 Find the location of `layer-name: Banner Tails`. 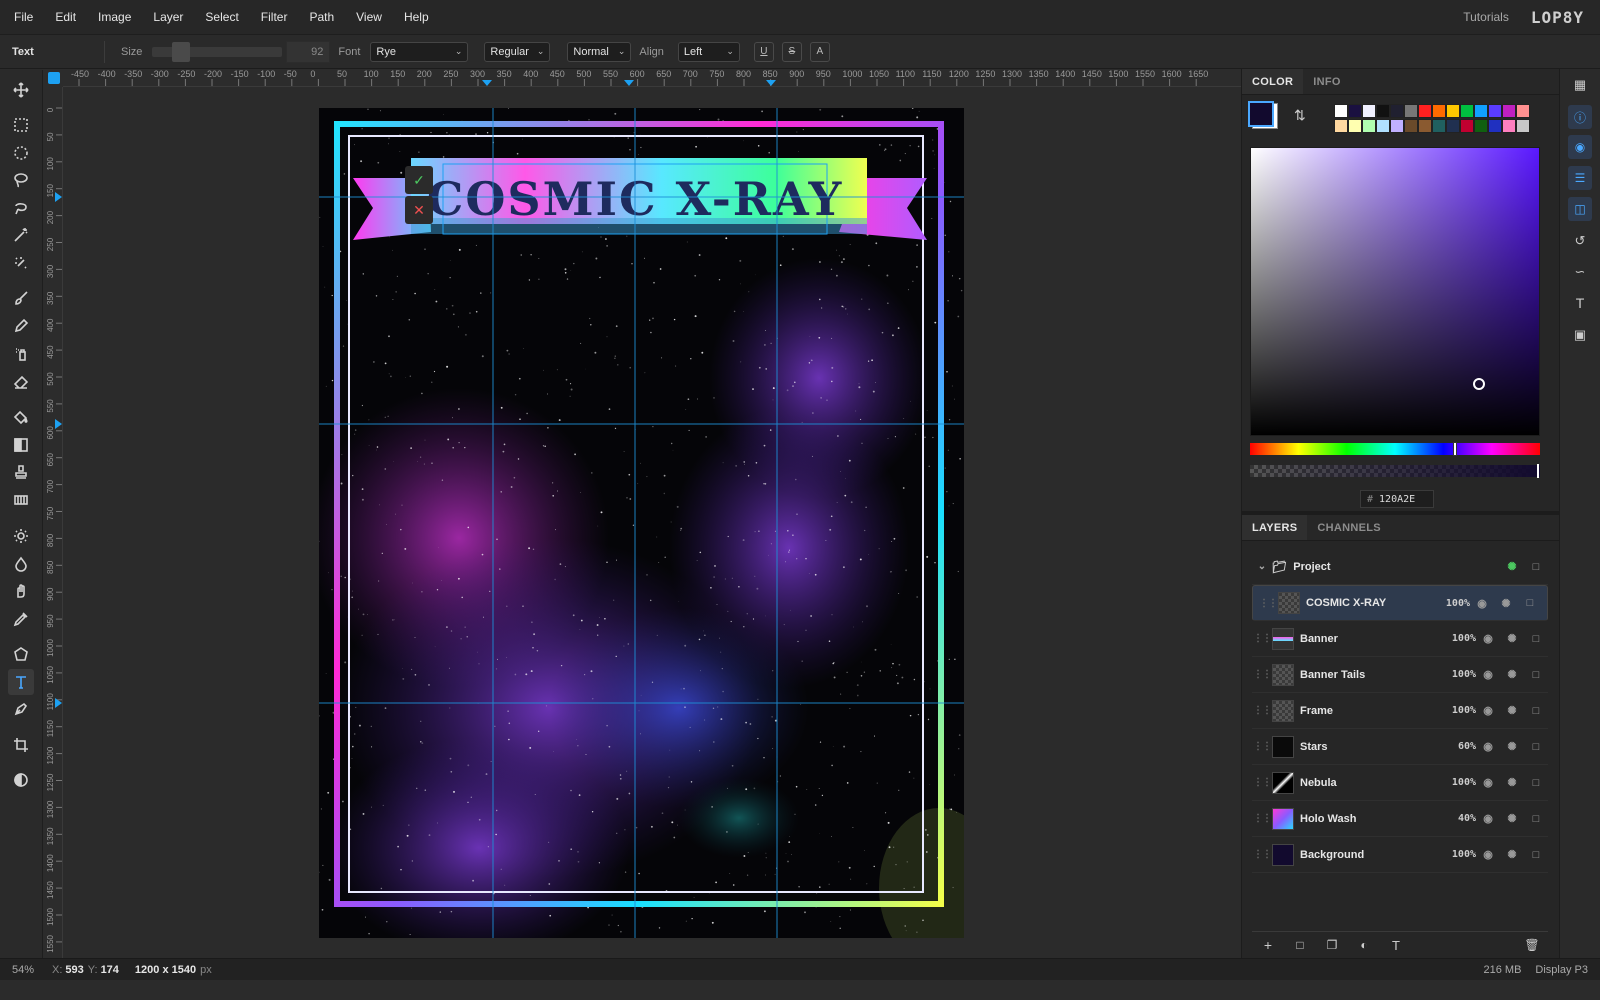

layer-name: Banner Tails is located at coordinates (1332, 675).